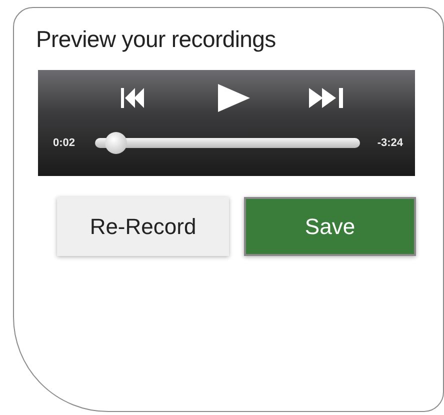 The width and height of the screenshot is (444, 415). What do you see at coordinates (115, 143) in the screenshot?
I see `slider-thumb` at bounding box center [115, 143].